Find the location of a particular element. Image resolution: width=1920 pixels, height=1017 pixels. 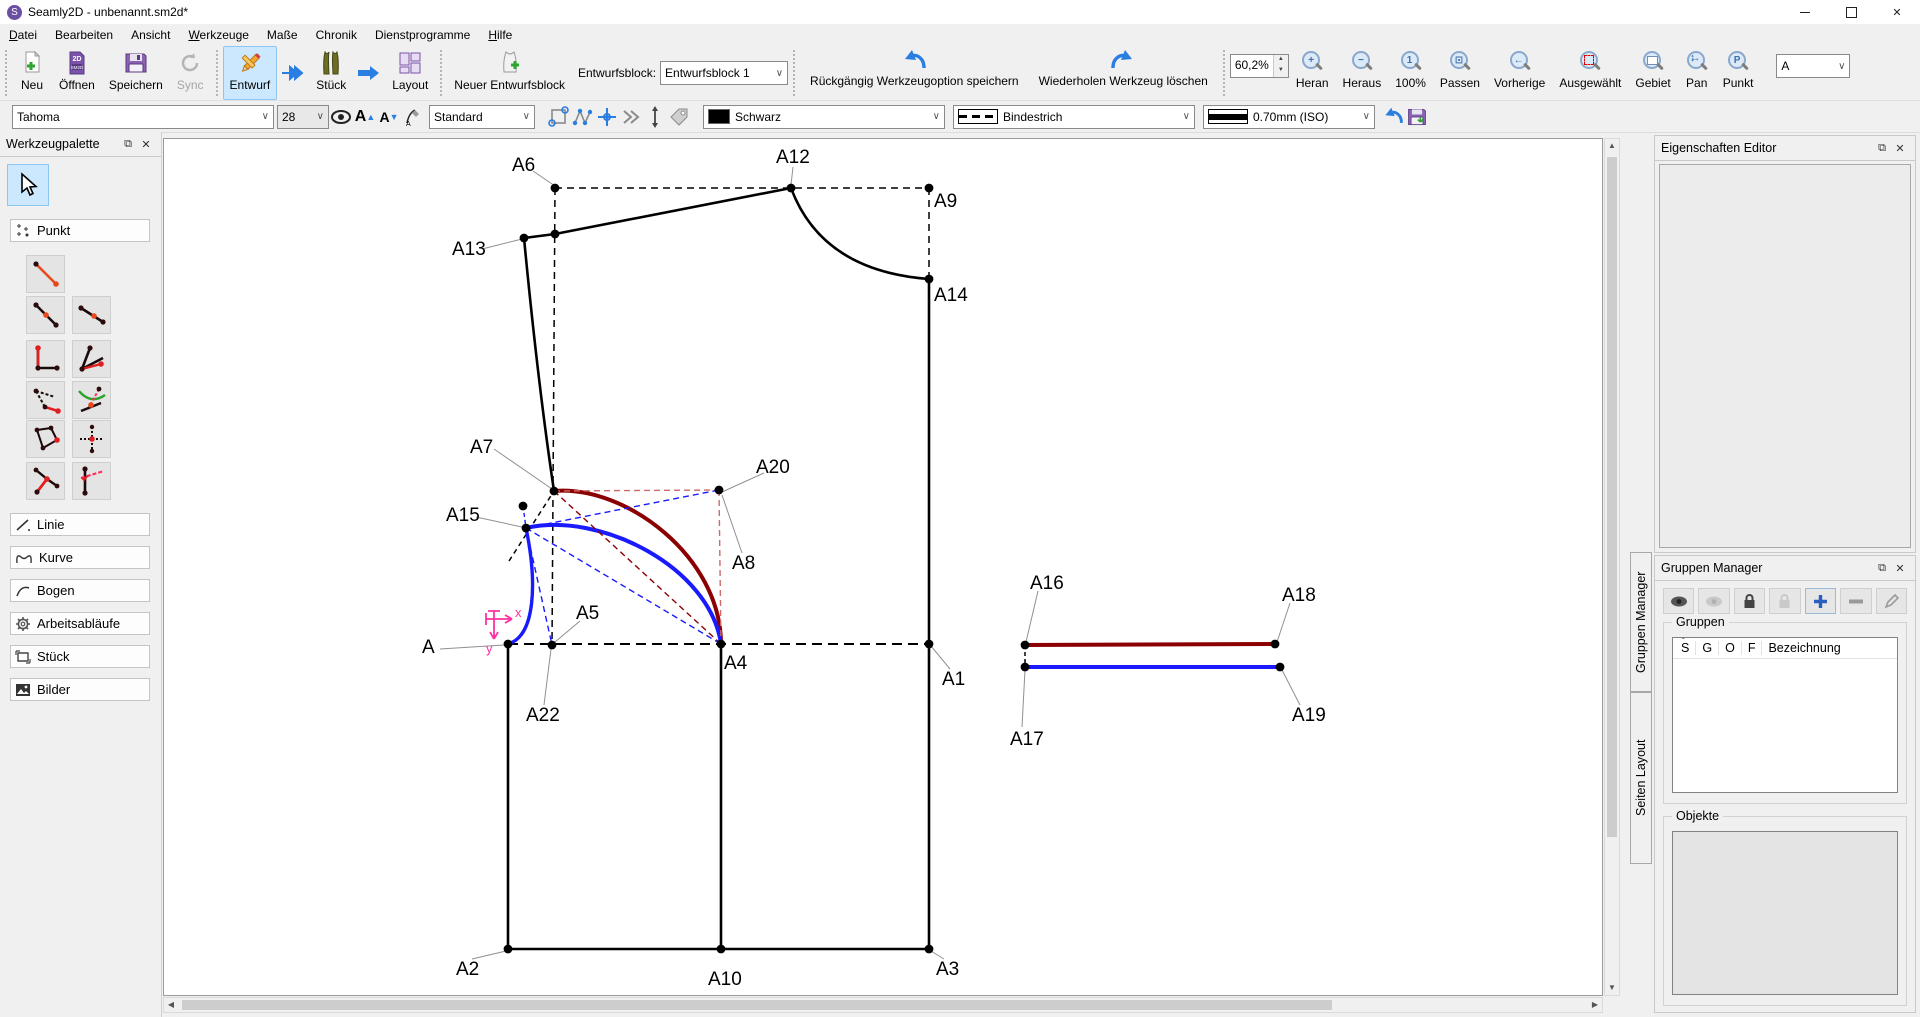

point-label-y: y is located at coordinates (489, 648).